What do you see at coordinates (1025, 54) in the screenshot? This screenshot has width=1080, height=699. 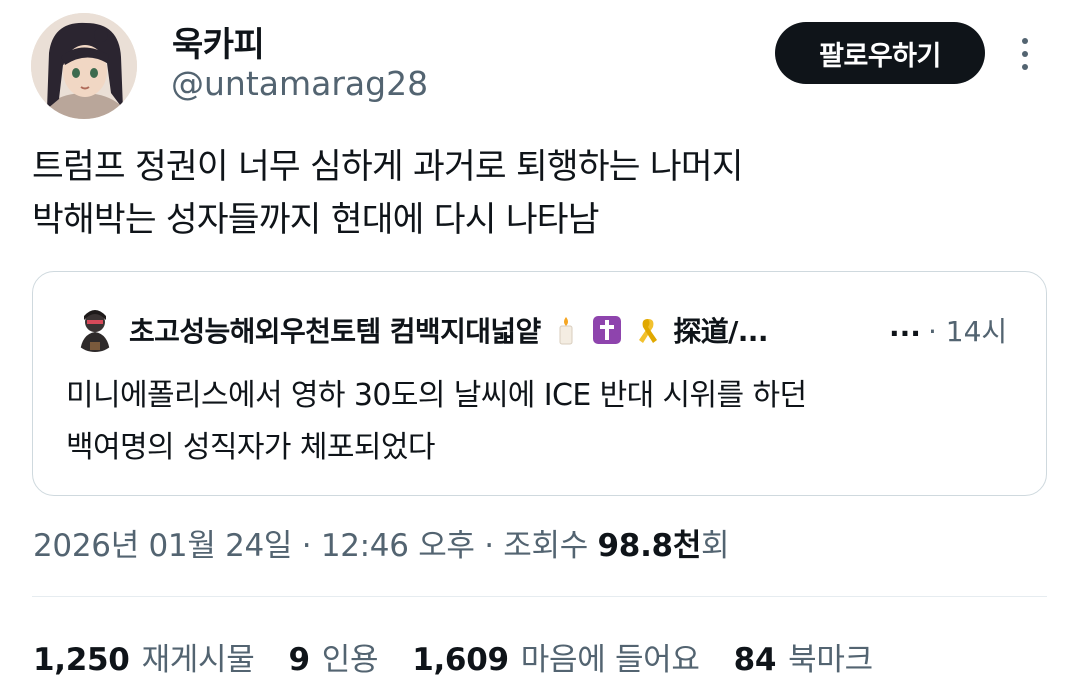 I see `more-vertical-icon` at bounding box center [1025, 54].